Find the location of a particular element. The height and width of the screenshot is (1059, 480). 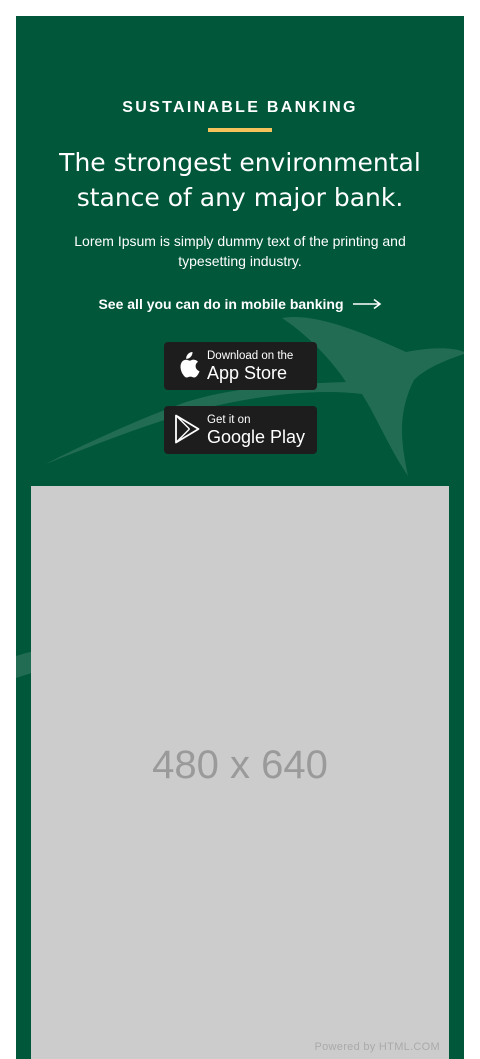

headline-line: The strongest environmental is located at coordinates (240, 162).